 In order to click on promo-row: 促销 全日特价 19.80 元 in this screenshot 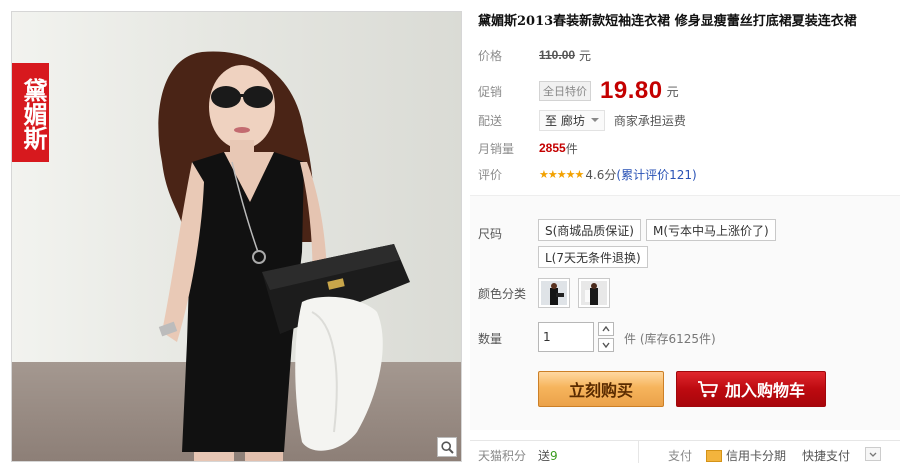, I will do `click(578, 90)`.